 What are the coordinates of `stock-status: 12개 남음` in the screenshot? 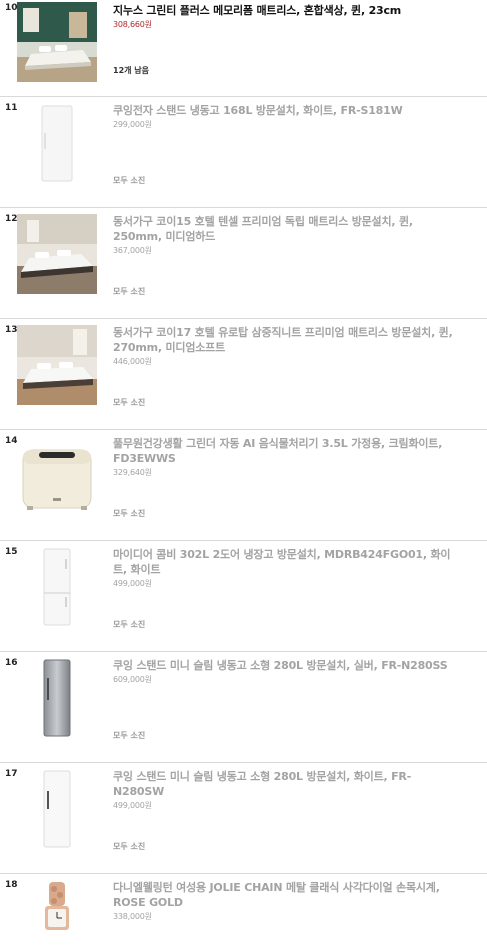 It's located at (131, 70).